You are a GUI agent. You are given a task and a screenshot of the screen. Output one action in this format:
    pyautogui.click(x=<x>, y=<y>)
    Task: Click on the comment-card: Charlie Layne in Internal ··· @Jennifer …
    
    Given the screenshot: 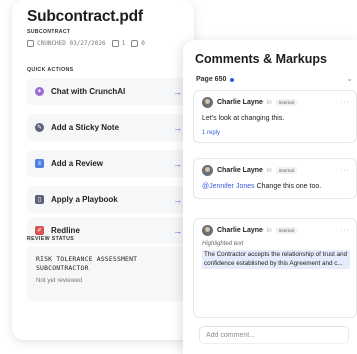 What is the action you would take?
    pyautogui.click(x=275, y=178)
    